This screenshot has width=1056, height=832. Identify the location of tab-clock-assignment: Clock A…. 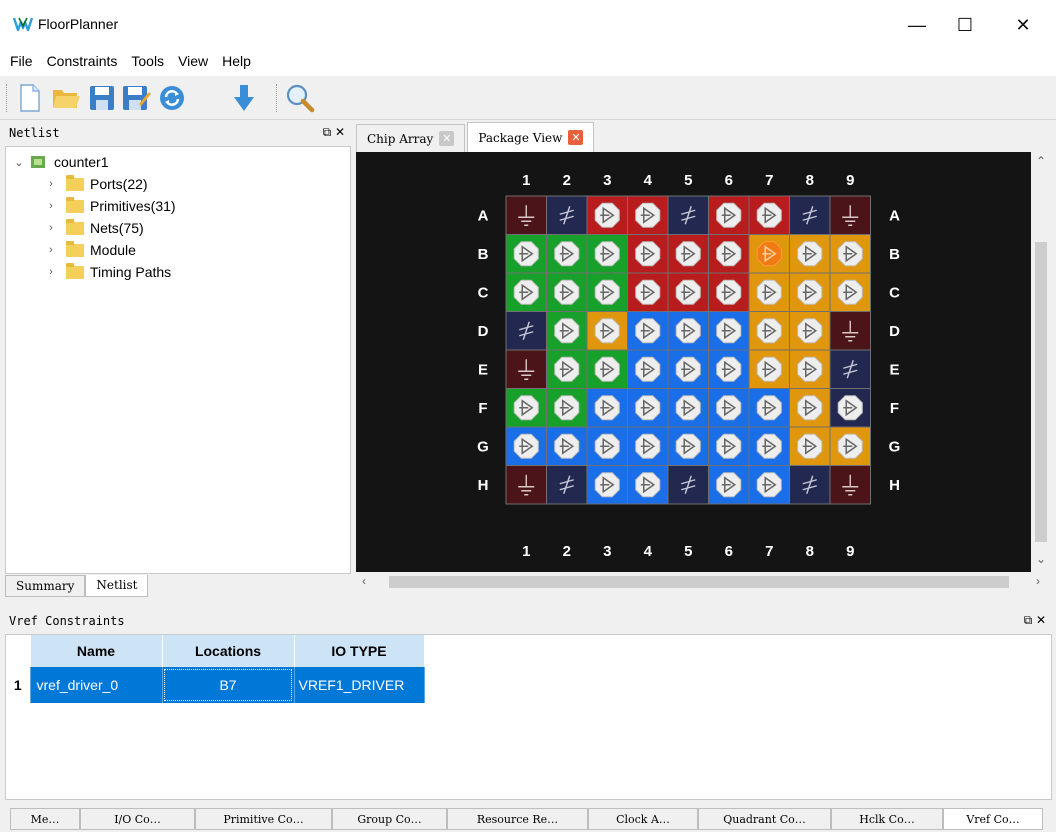
(643, 819).